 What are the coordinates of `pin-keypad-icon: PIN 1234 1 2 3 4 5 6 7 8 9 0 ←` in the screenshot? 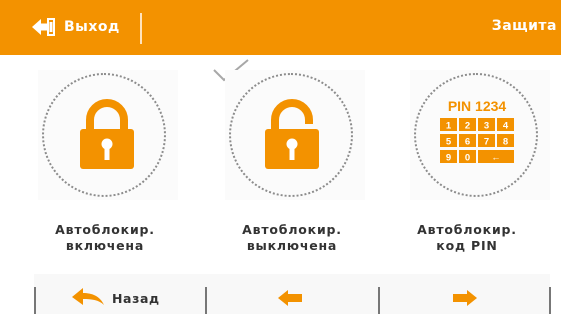 It's located at (477, 131).